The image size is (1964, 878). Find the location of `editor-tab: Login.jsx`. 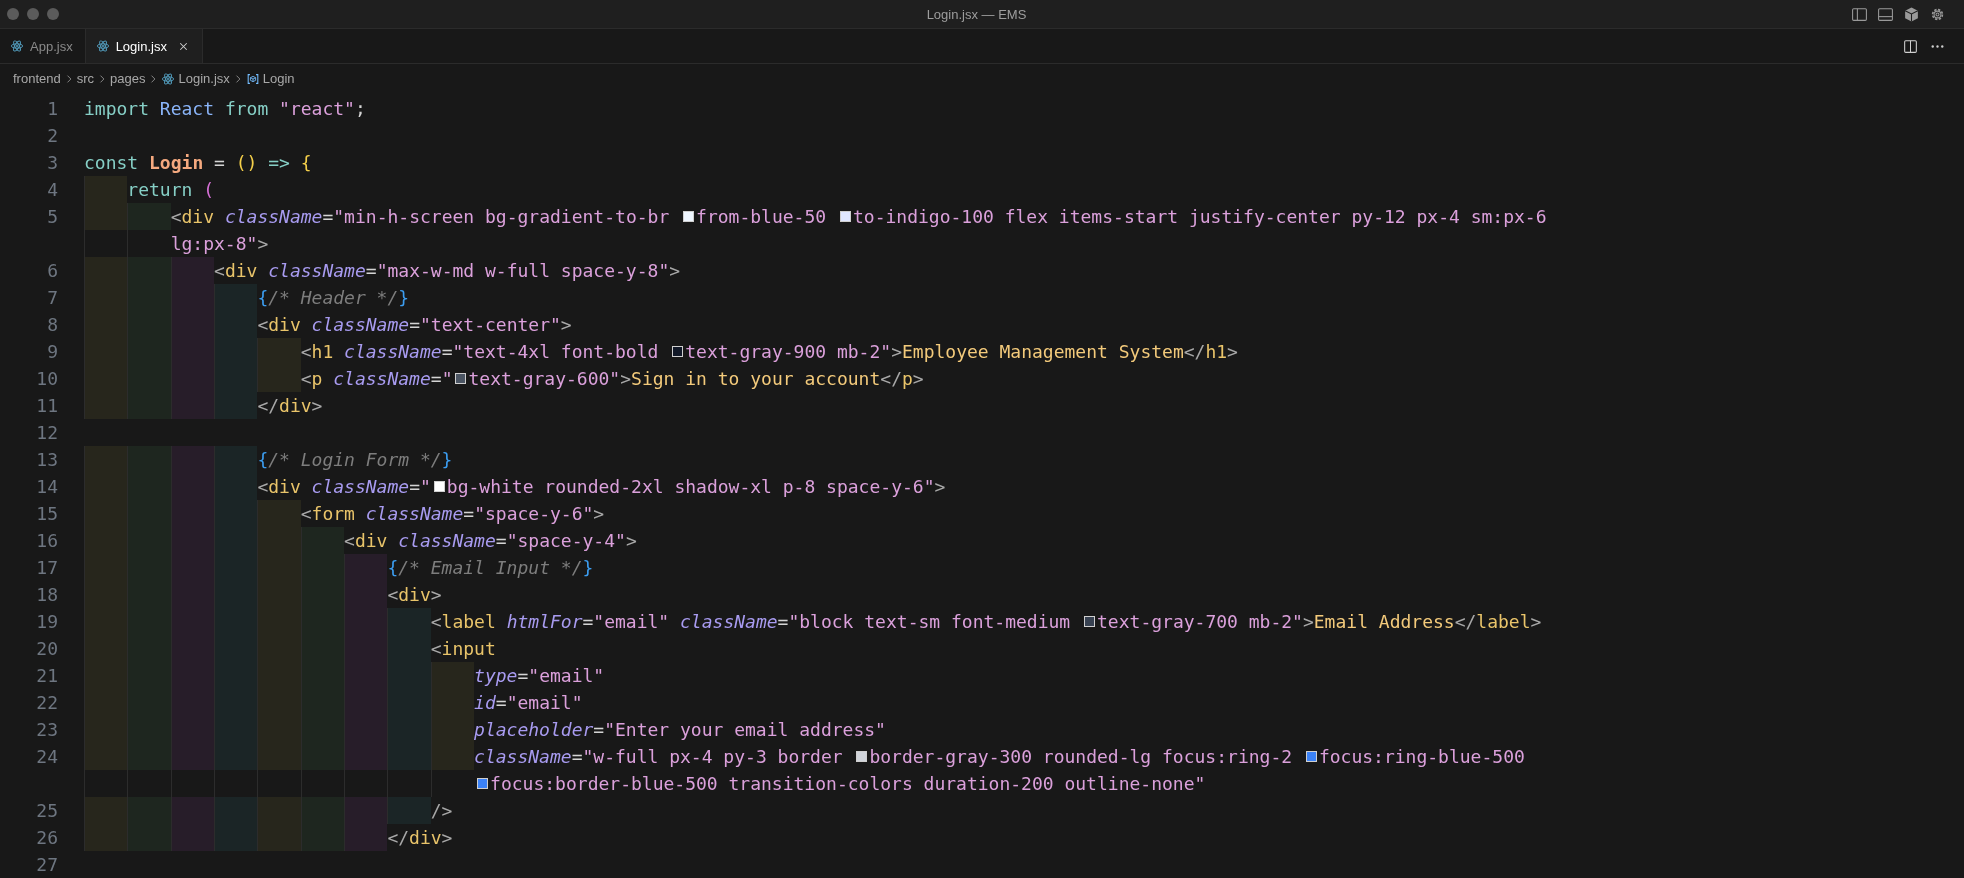

editor-tab: Login.jsx is located at coordinates (144, 46).